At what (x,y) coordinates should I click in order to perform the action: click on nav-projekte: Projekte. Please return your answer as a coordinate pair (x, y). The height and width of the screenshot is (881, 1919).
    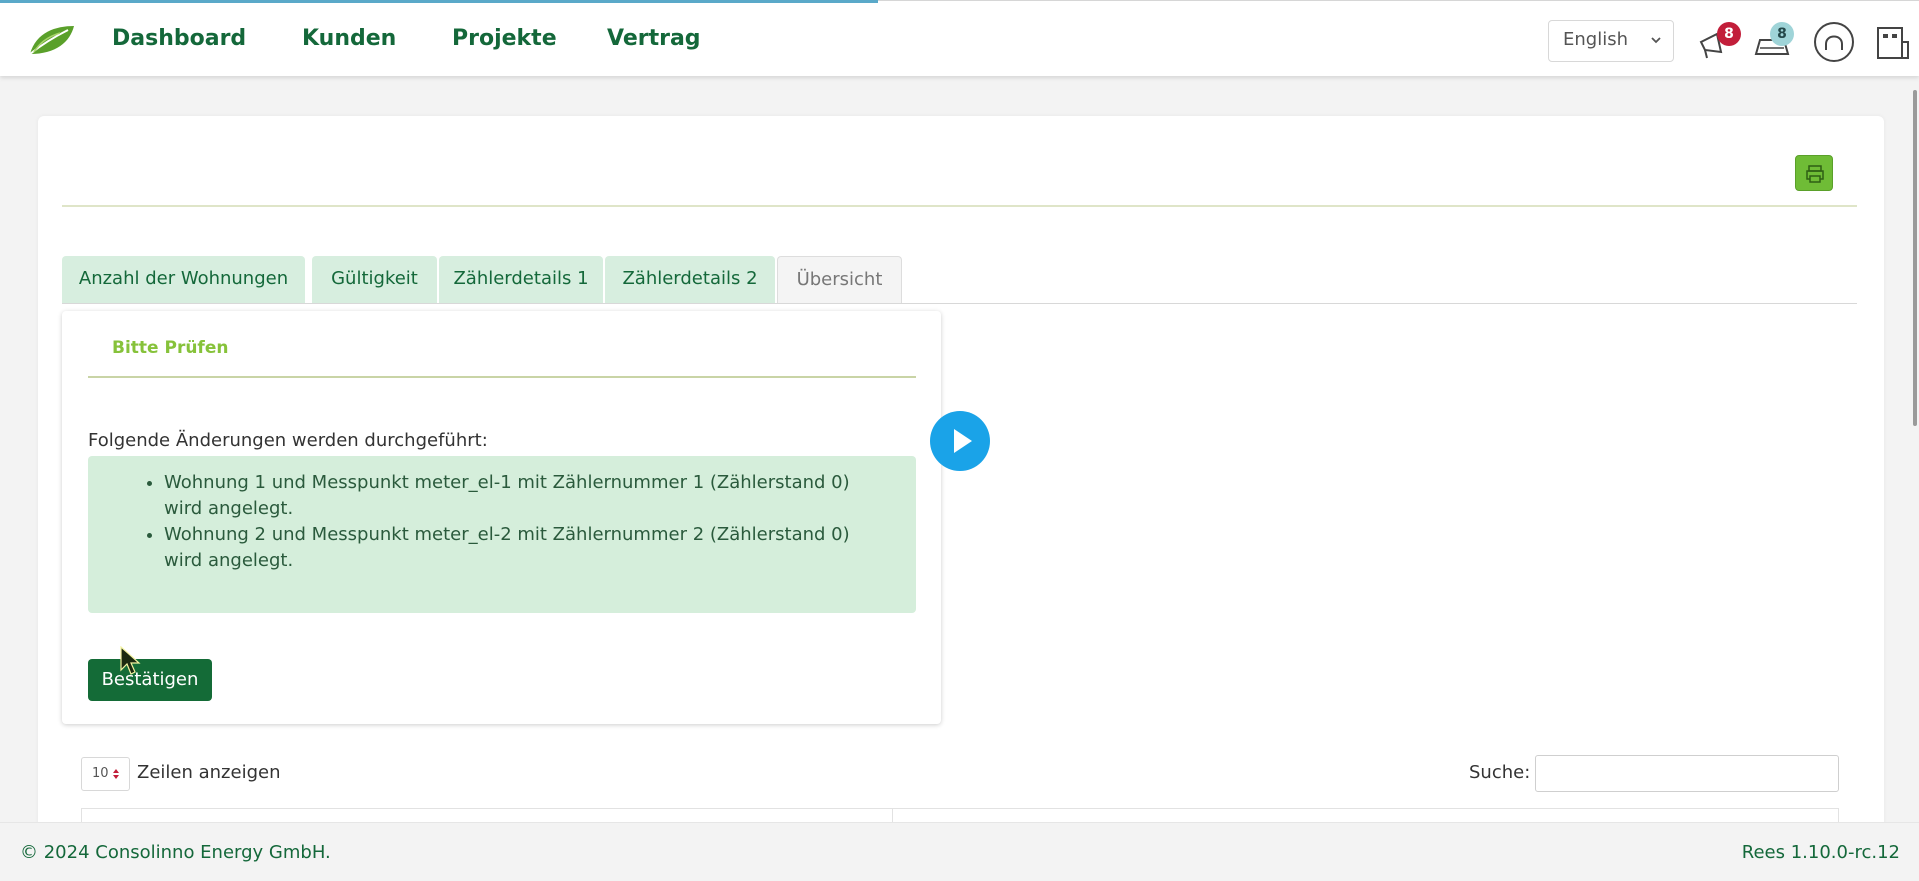
    Looking at the image, I should click on (504, 38).